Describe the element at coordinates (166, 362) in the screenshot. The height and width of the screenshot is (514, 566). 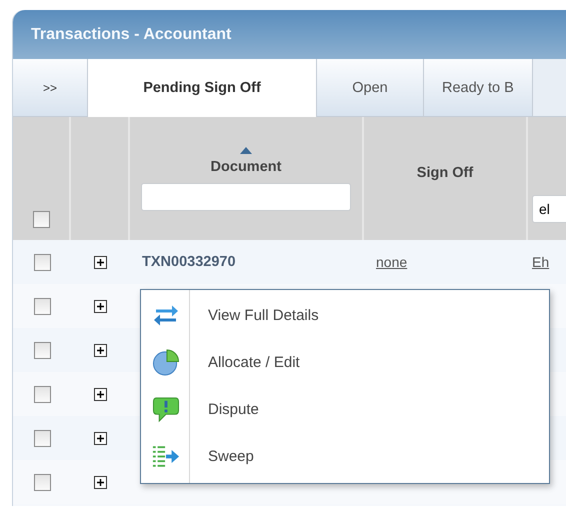
I see `pie-chart-icon` at that location.